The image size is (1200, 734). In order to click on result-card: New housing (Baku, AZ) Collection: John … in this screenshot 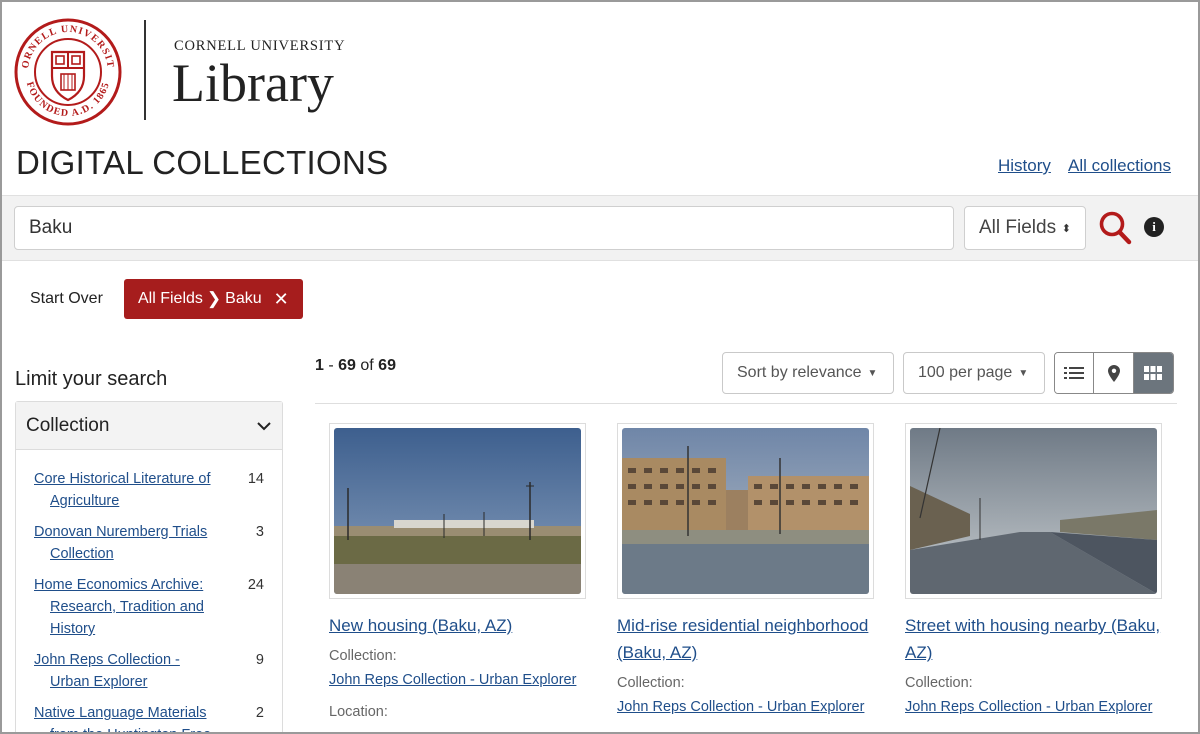, I will do `click(459, 571)`.